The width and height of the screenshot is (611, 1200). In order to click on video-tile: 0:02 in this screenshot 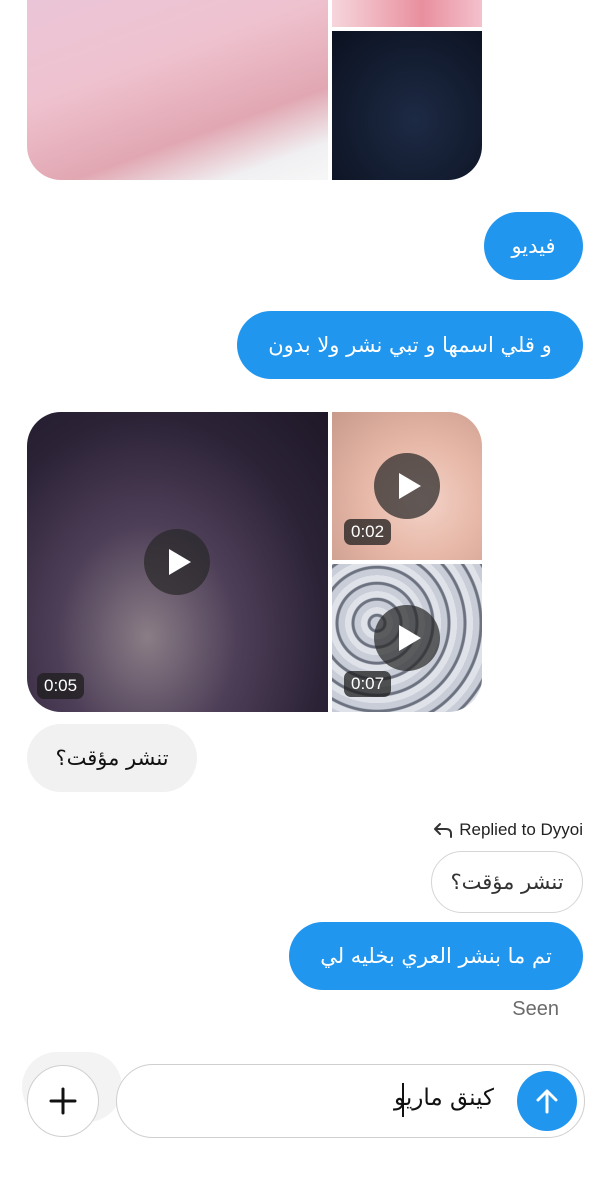, I will do `click(407, 486)`.